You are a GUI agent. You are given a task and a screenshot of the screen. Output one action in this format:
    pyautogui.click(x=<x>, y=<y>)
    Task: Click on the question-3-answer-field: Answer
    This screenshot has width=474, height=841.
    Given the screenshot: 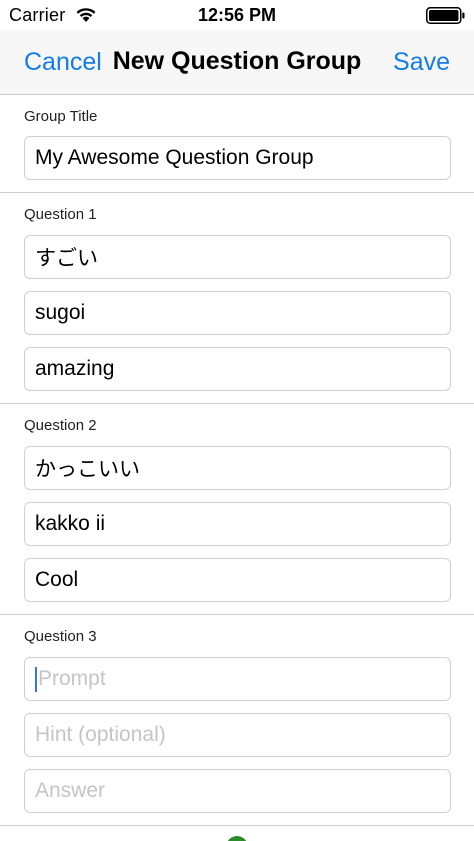 What is the action you would take?
    pyautogui.click(x=237, y=791)
    